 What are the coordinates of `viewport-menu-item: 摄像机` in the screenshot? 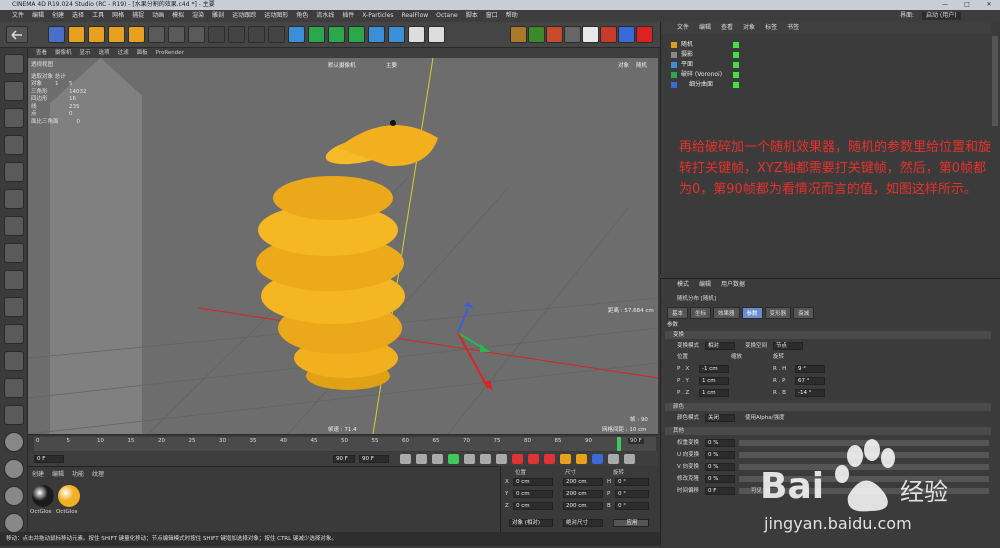 It's located at (63, 53).